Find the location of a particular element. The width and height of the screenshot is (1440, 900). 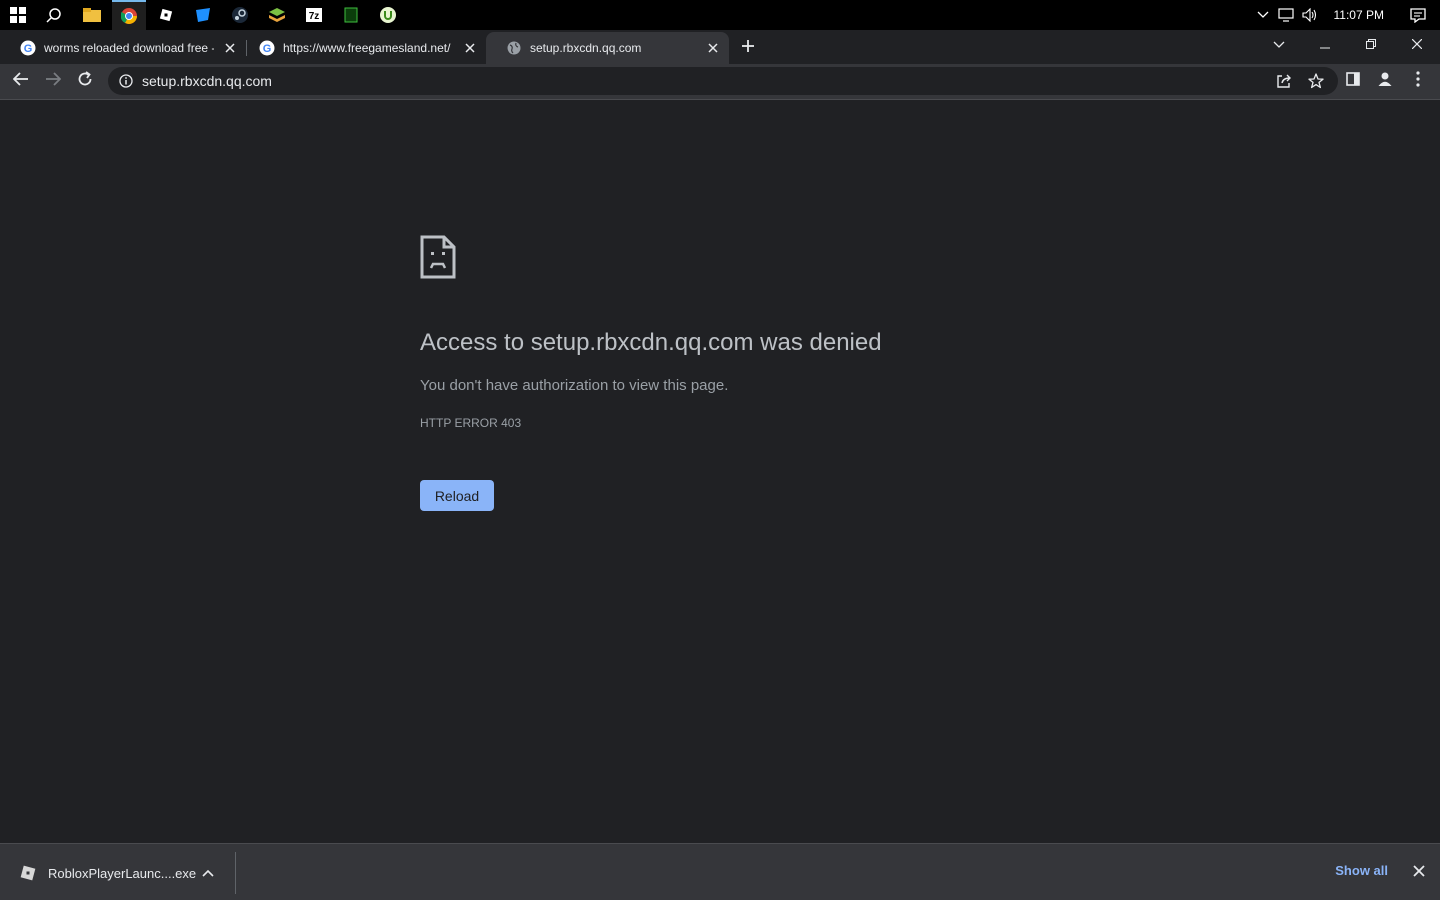

app-blue-taskbar-icon is located at coordinates (203, 15).